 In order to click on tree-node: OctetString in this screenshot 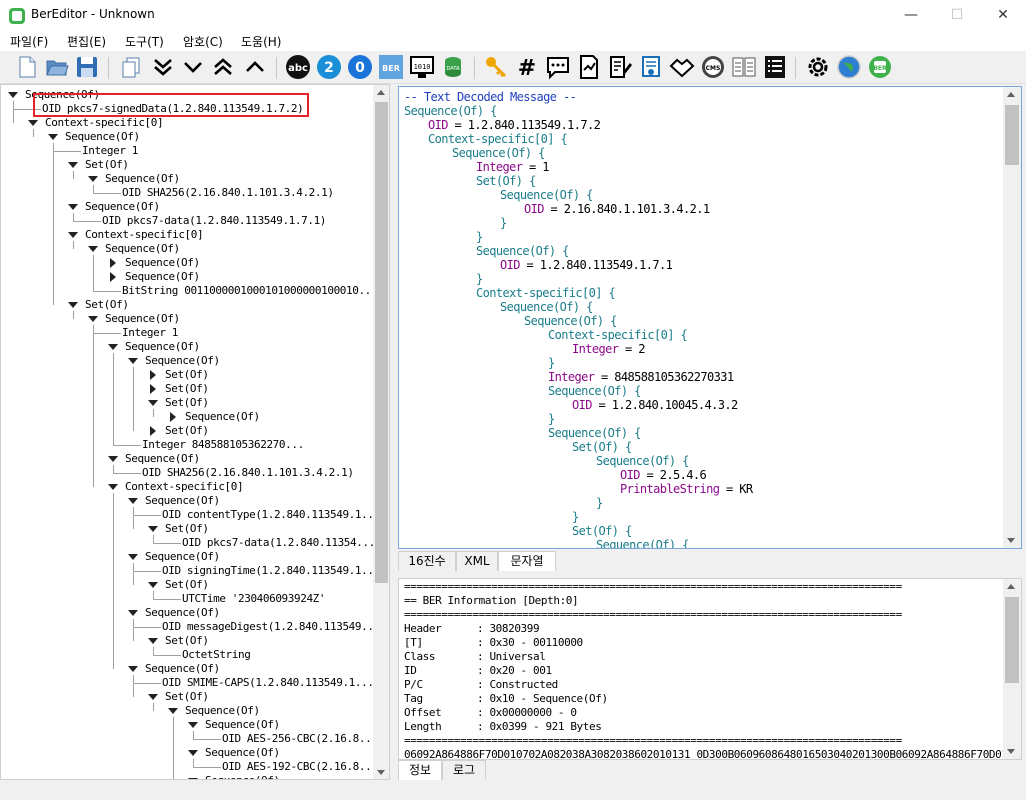, I will do `click(216, 655)`.